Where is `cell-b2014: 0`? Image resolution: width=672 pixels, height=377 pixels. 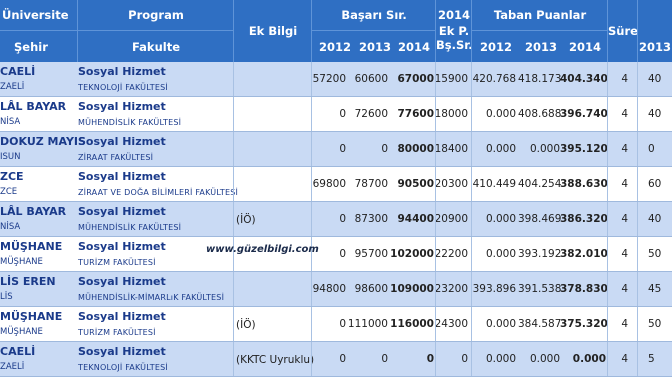 cell-b2014: 0 is located at coordinates (430, 359).